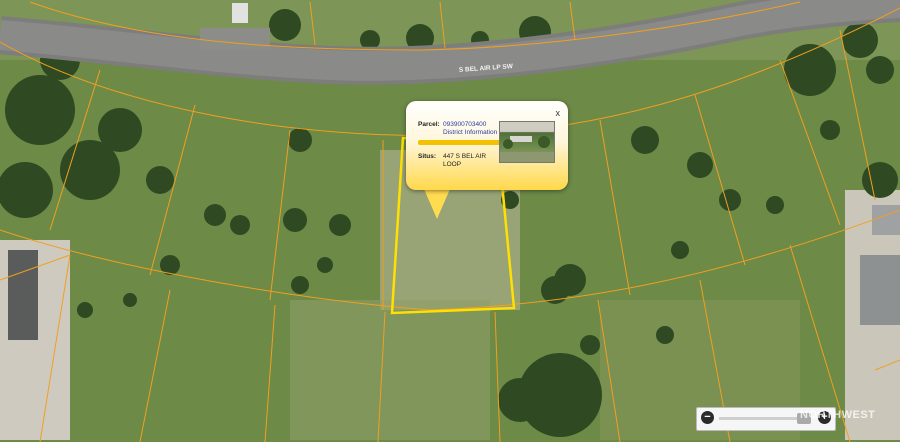 The height and width of the screenshot is (442, 900). I want to click on situs-address: 447 S BEL AIR LOOP, so click(465, 160).